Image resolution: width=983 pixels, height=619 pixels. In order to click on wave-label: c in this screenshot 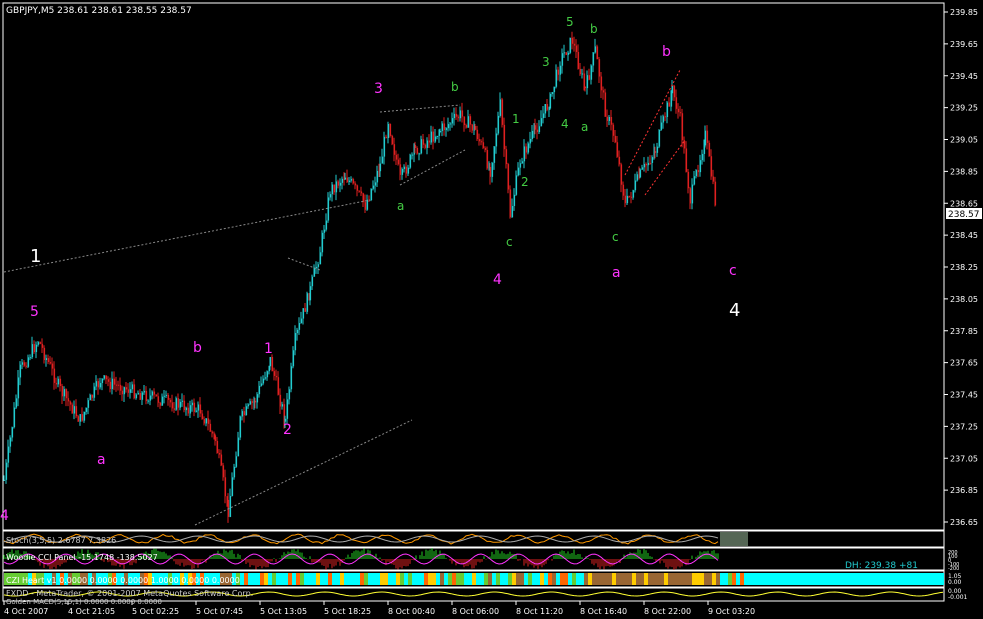, I will do `click(509, 242)`.